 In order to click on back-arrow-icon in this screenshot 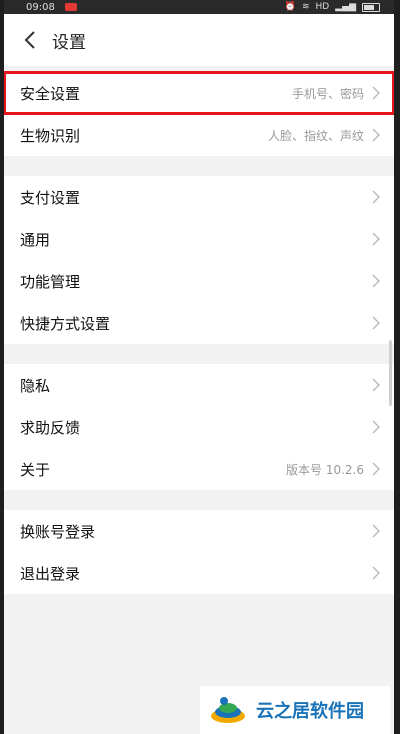, I will do `click(30, 40)`.